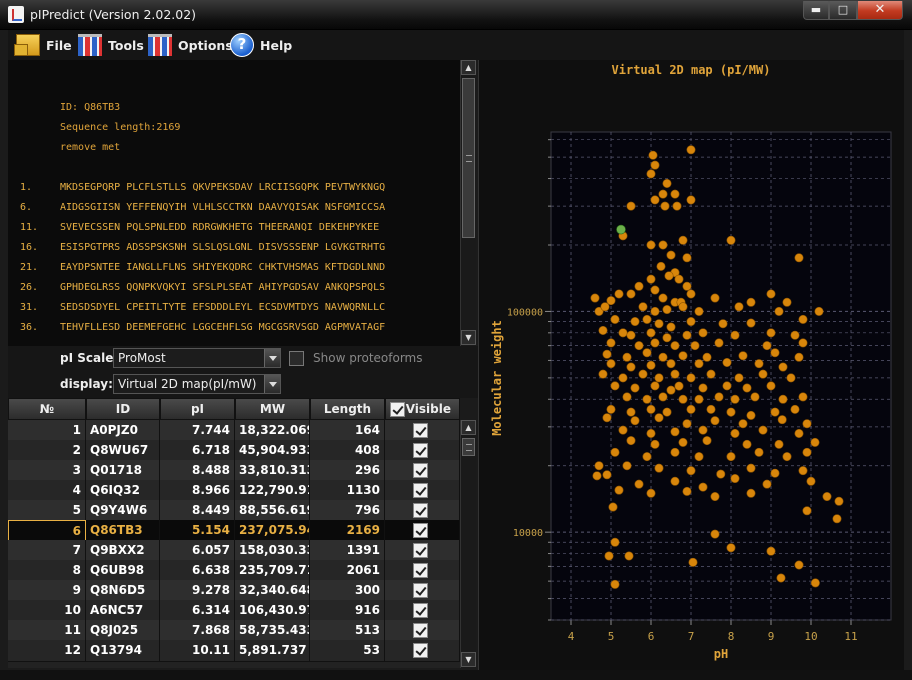  I want to click on close-button: ✕, so click(880, 10).